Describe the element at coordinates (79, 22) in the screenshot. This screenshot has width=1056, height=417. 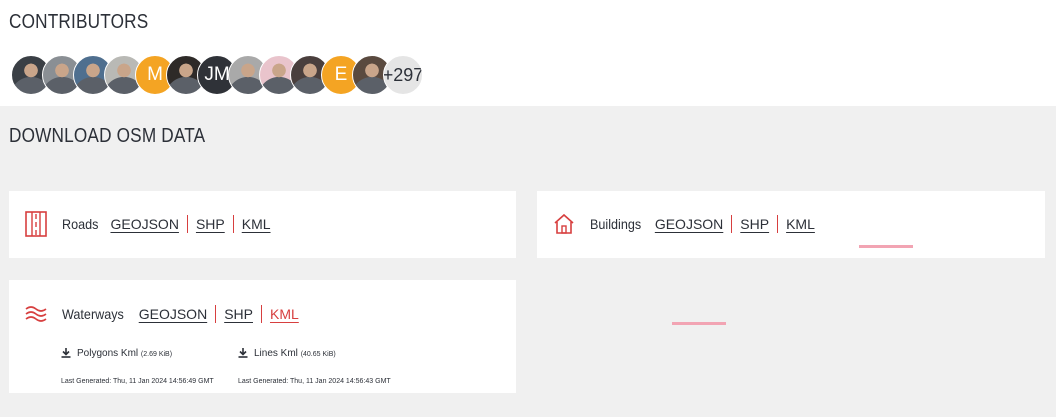
I see `contributors-title: CONTRIBUTORS` at that location.